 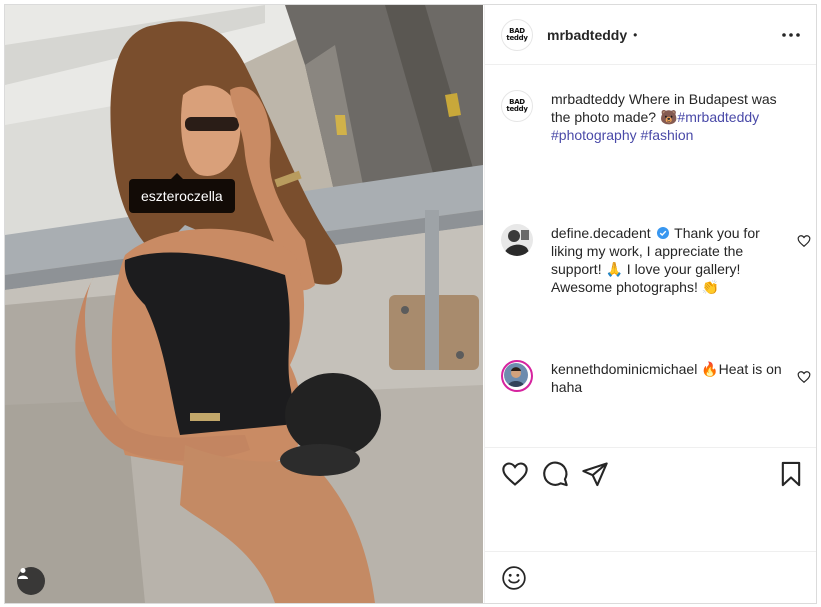 I want to click on caption-avatar: BAD teddy, so click(x=517, y=106).